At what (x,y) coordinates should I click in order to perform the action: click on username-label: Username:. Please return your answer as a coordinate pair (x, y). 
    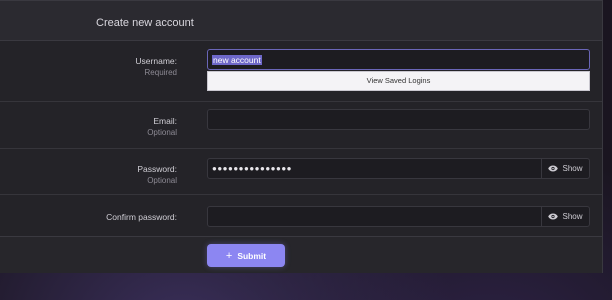
    Looking at the image, I should click on (156, 61).